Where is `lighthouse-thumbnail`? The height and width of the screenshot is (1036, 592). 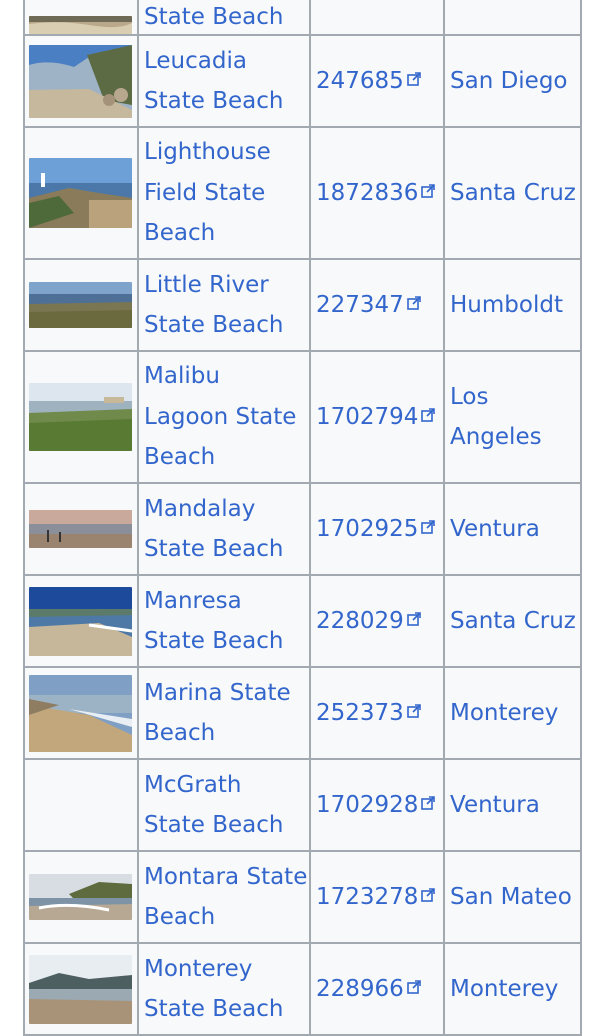
lighthouse-thumbnail is located at coordinates (80, 193).